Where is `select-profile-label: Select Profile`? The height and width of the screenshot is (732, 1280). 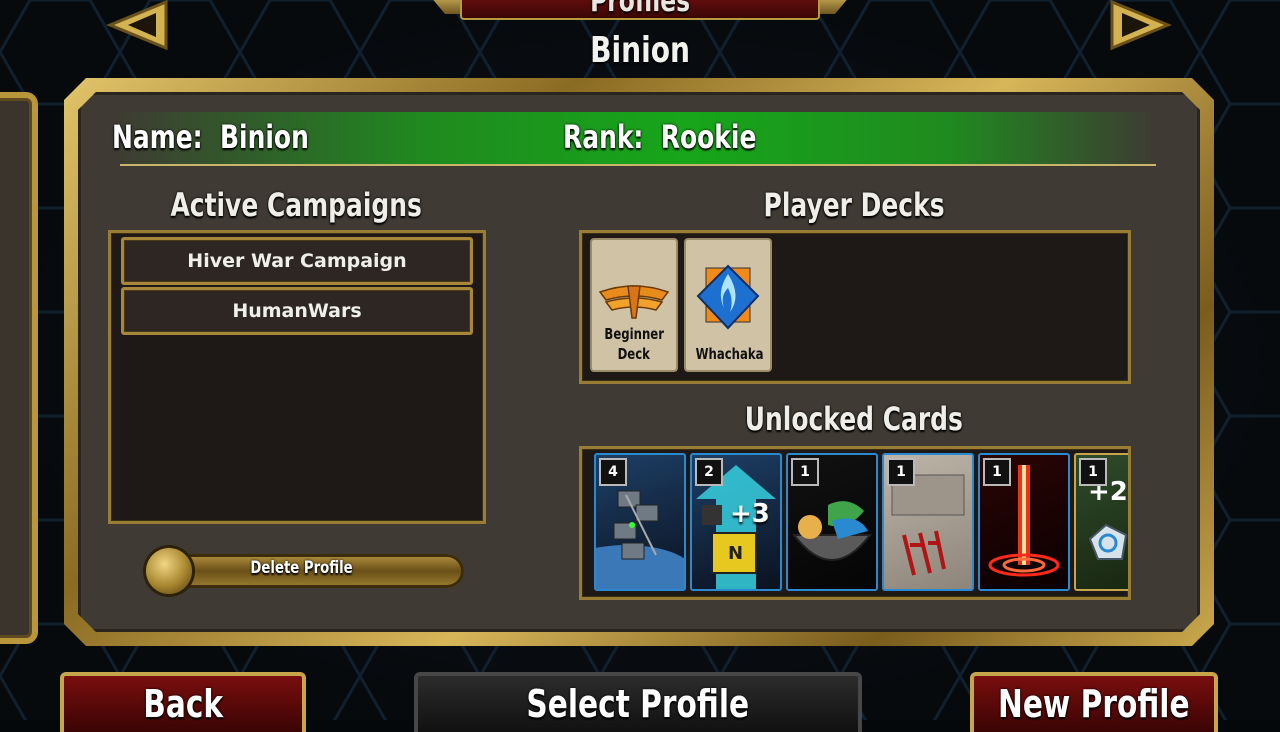
select-profile-label: Select Profile is located at coordinates (638, 704).